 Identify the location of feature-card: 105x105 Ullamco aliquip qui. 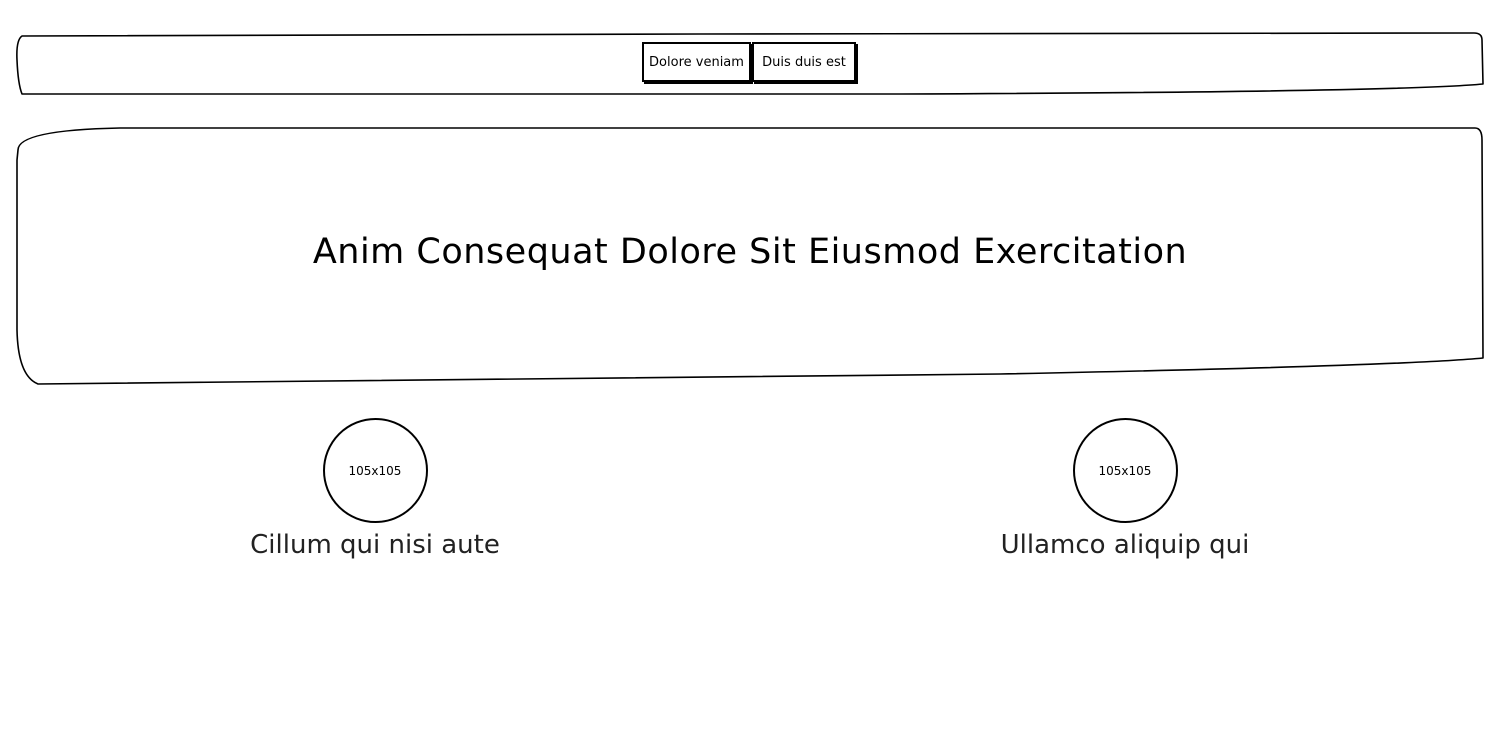
(1125, 491).